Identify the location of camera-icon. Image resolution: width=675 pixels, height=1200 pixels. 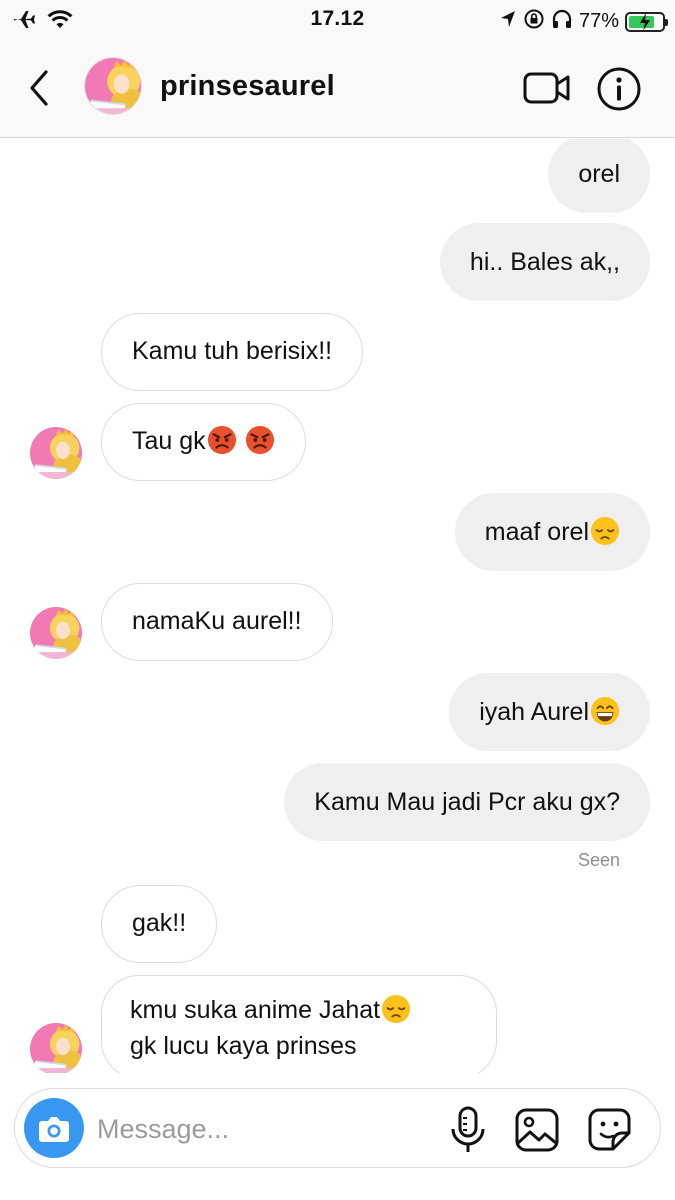
(54, 1129).